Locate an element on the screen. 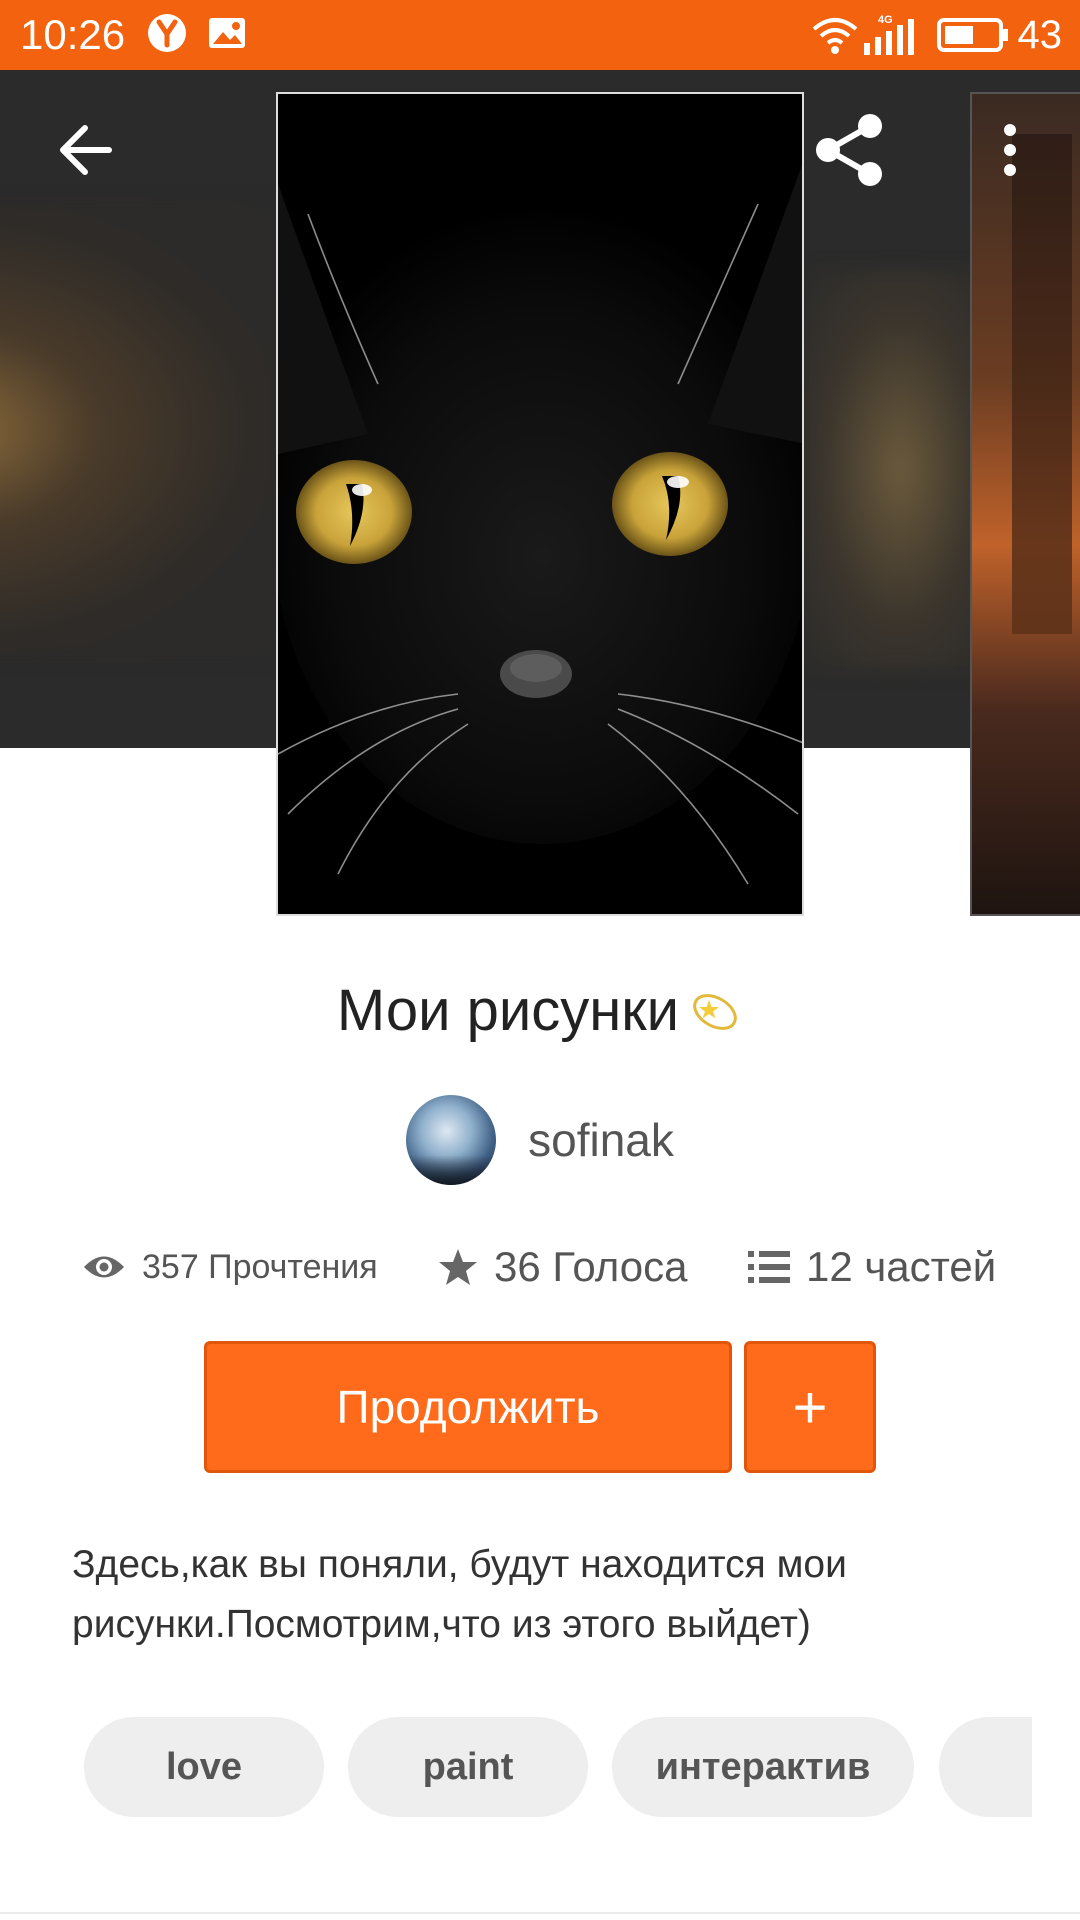 Image resolution: width=1080 pixels, height=1920 pixels. battery-level: 43 is located at coordinates (1040, 34).